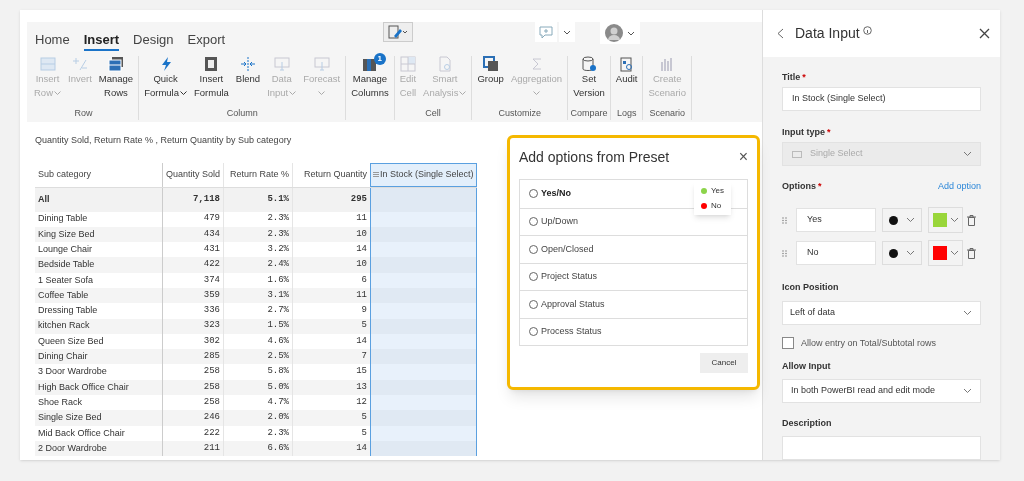  What do you see at coordinates (258, 372) in the screenshot?
I see `table-cell: 5.8%` at bounding box center [258, 372].